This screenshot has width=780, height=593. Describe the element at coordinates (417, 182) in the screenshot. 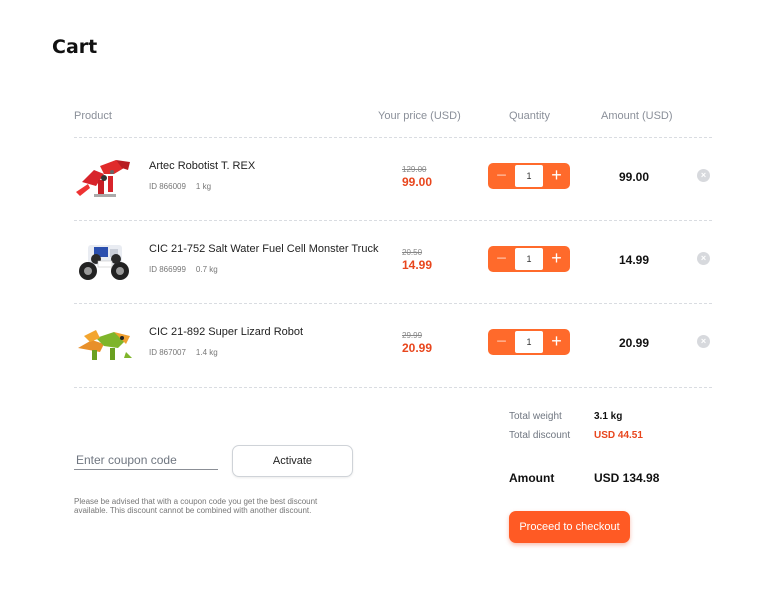

I see `current-price: 99.00` at that location.